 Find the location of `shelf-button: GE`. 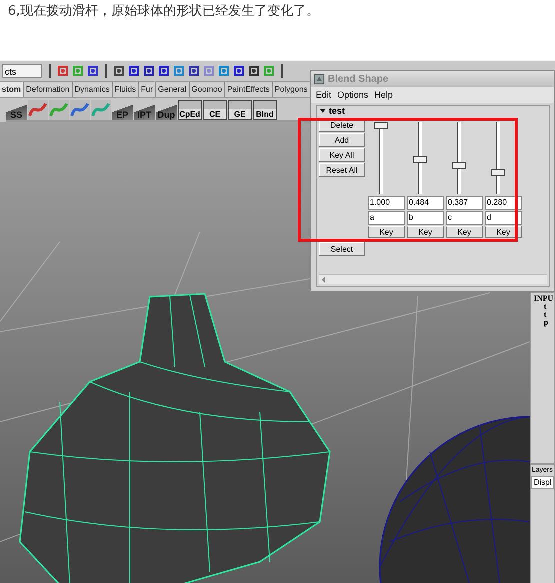

shelf-button: GE is located at coordinates (240, 110).